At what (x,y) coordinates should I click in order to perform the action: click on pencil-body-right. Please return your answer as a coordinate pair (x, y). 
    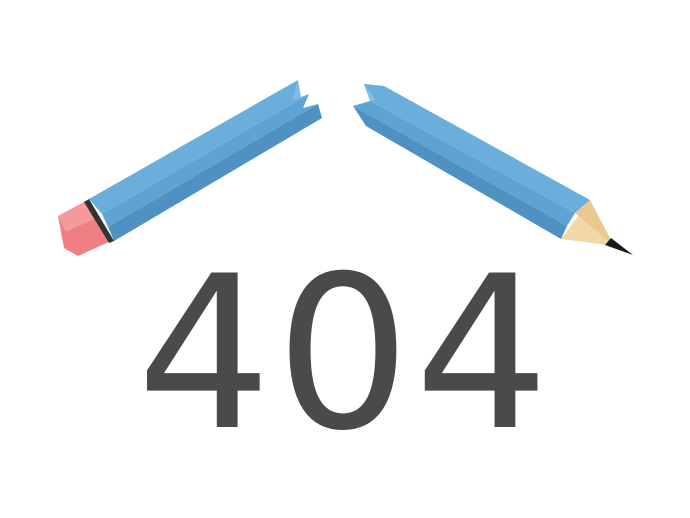
    Looking at the image, I should click on (477, 148).